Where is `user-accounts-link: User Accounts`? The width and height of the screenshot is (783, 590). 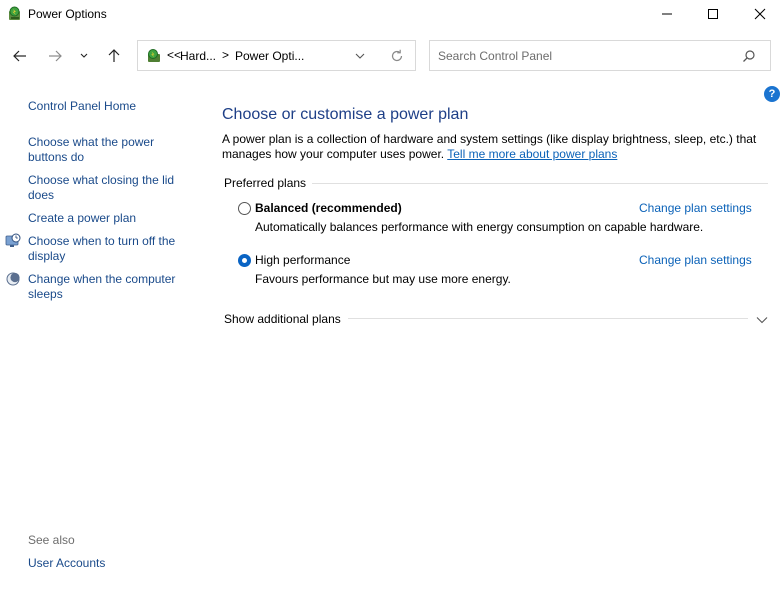 user-accounts-link: User Accounts is located at coordinates (66, 563).